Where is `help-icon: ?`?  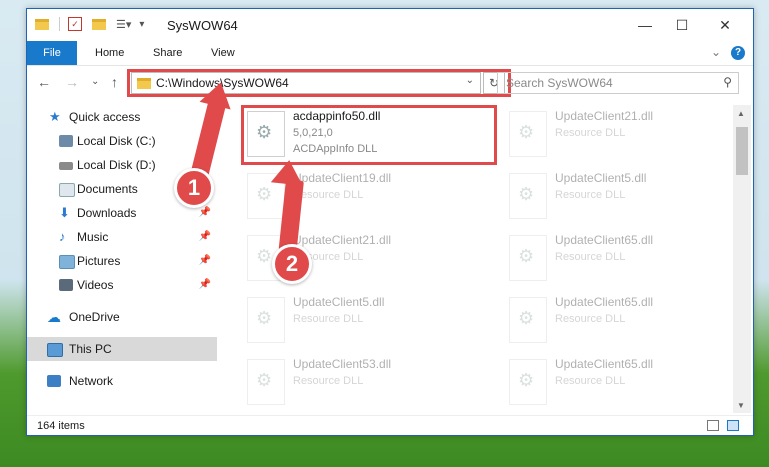 help-icon: ? is located at coordinates (738, 53).